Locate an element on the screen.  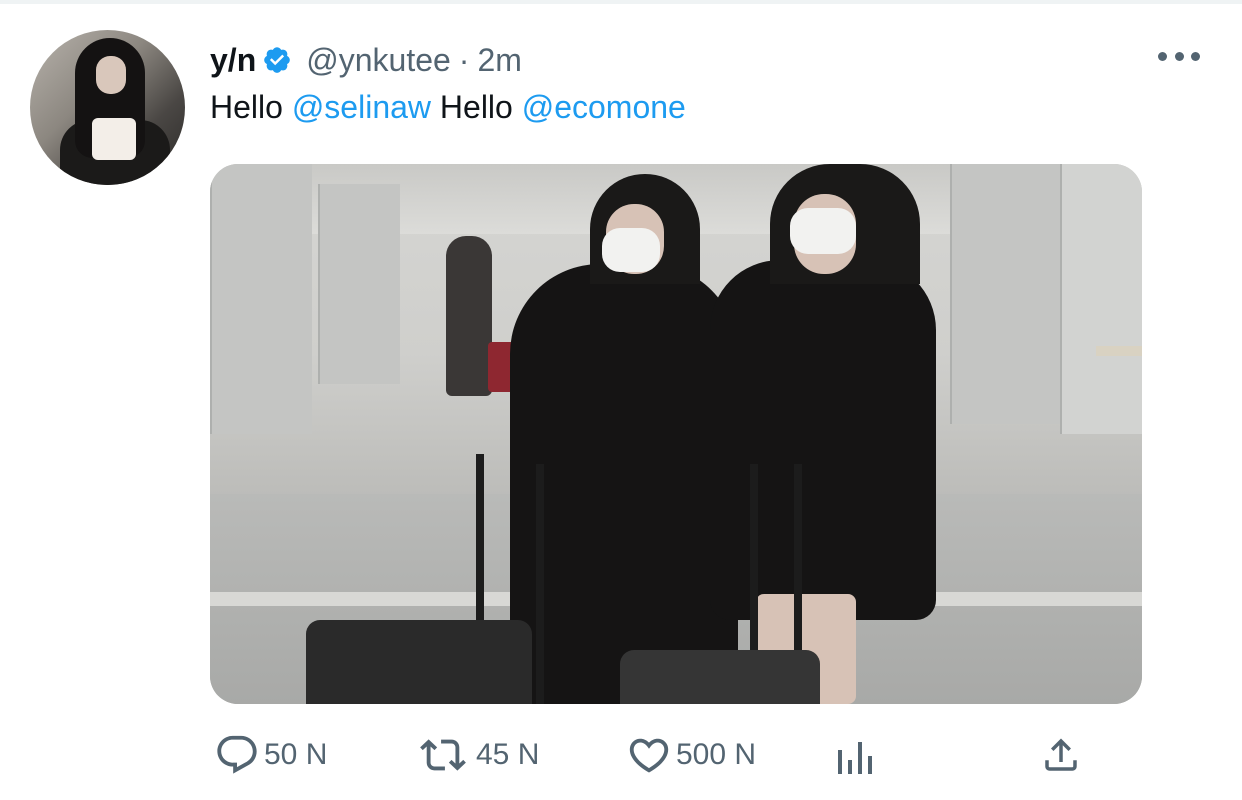
like-button: 500 N is located at coordinates (691, 755).